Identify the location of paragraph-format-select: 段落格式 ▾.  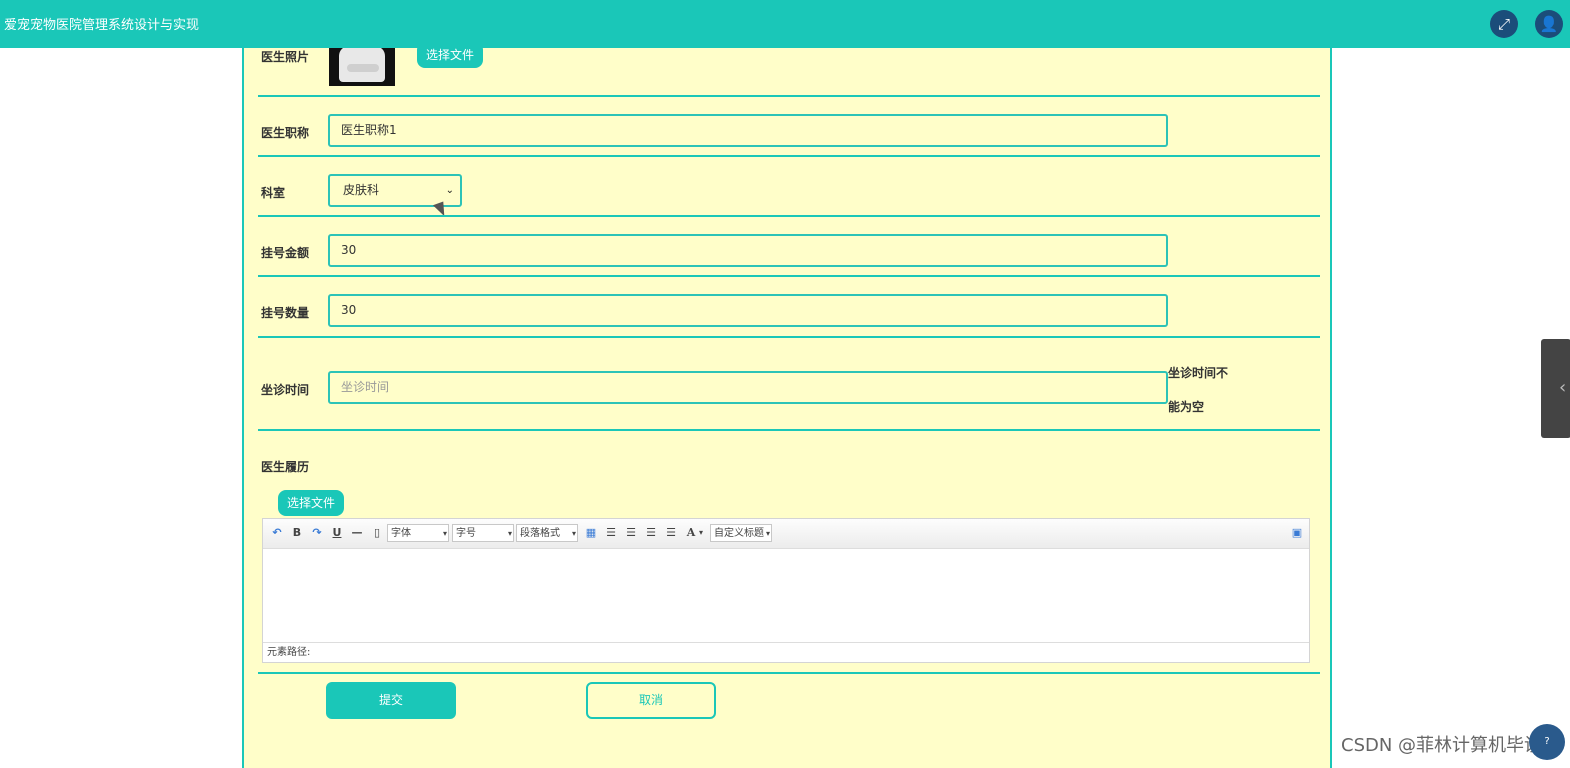
(547, 533).